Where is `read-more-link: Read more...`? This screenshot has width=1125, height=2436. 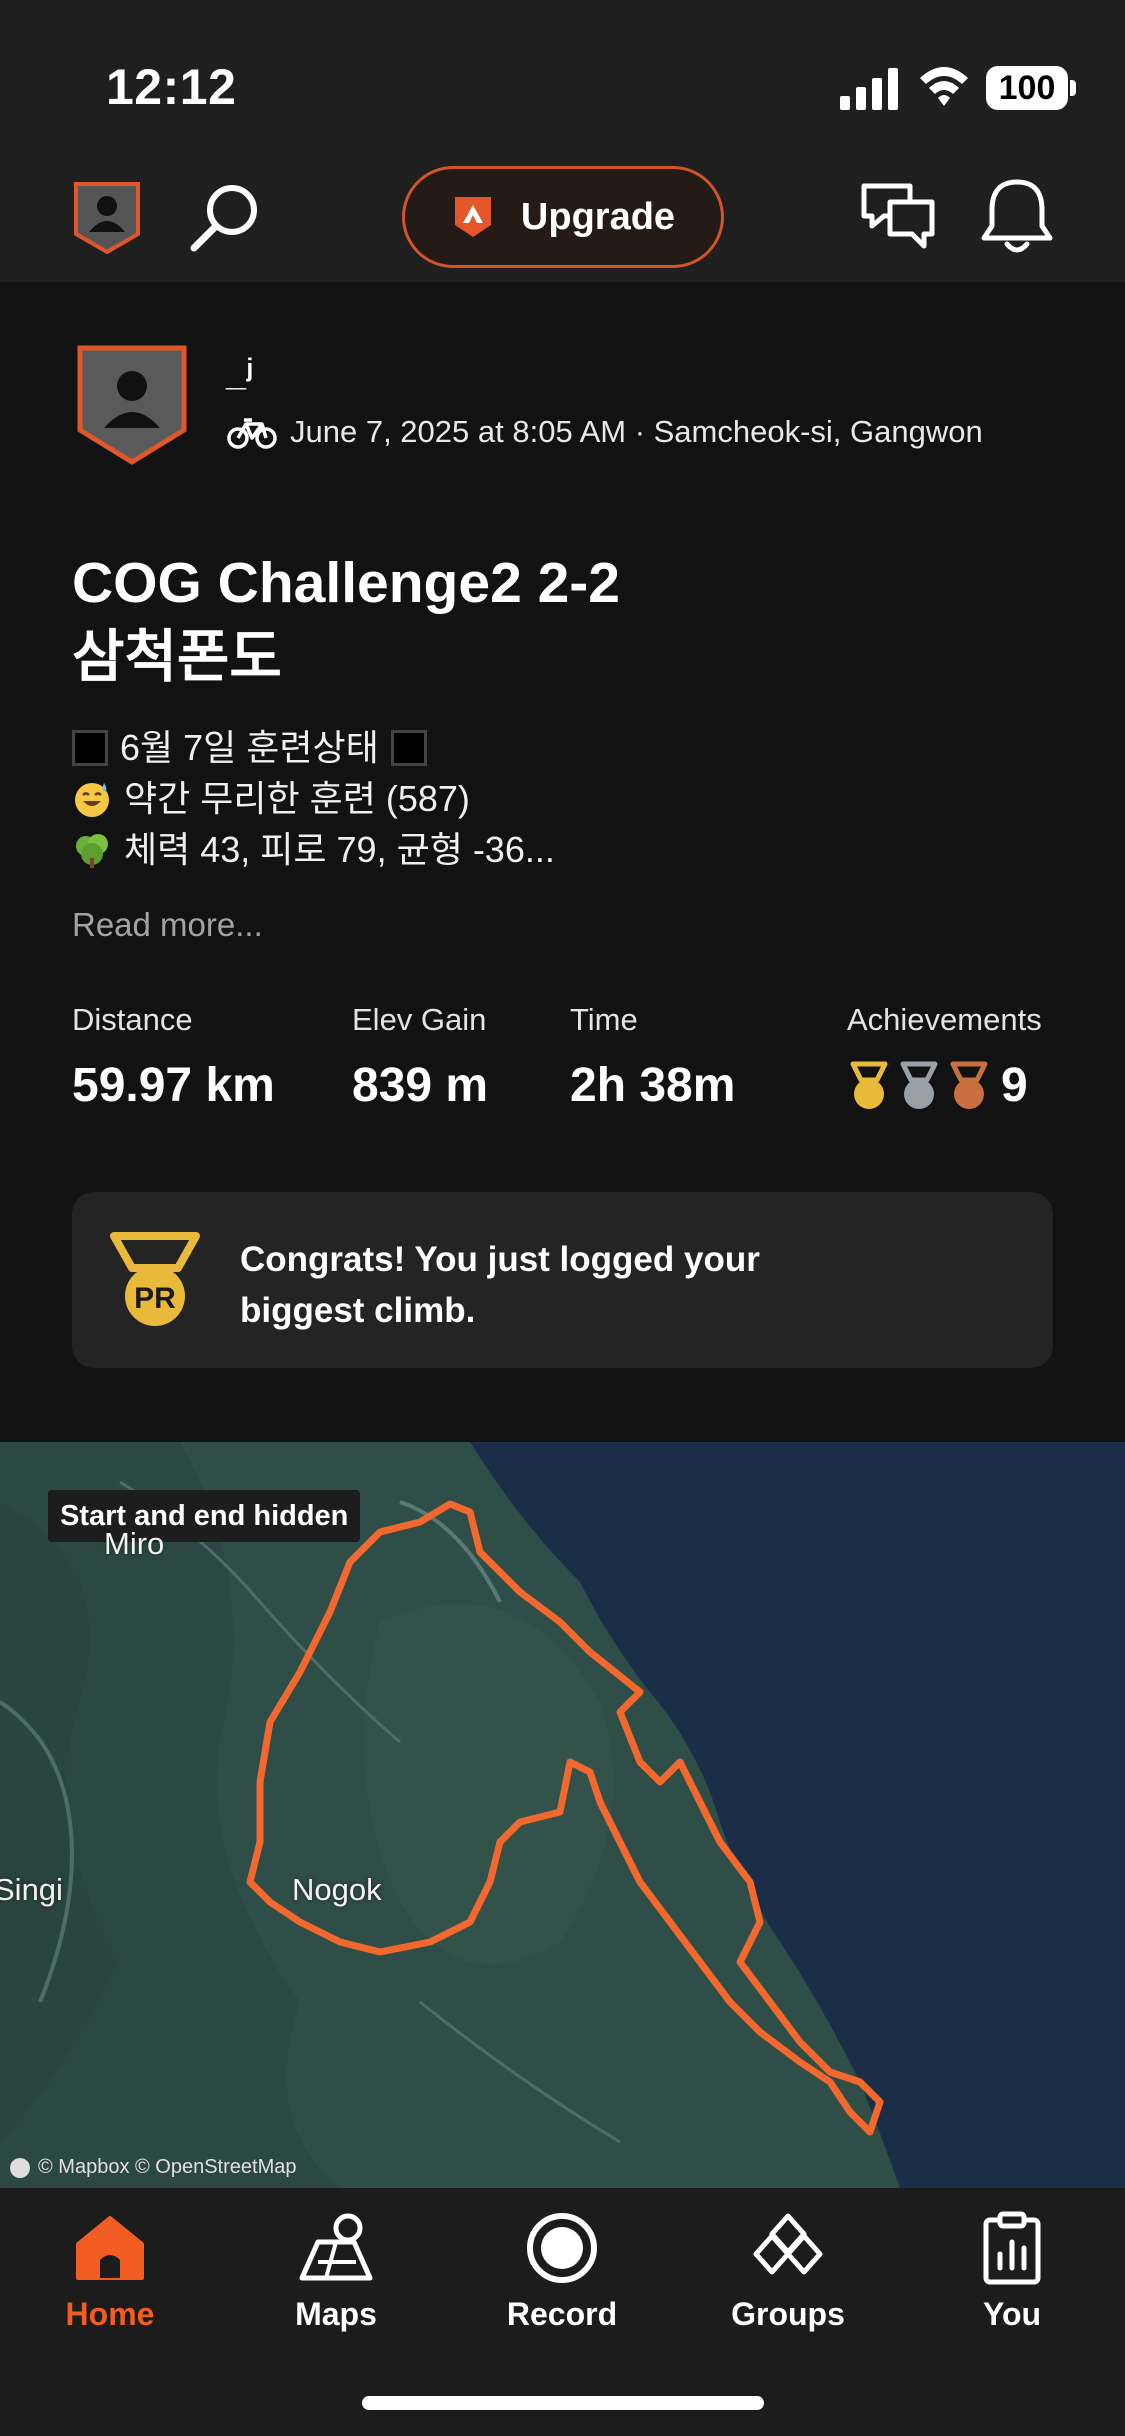
read-more-link: Read more... is located at coordinates (167, 925).